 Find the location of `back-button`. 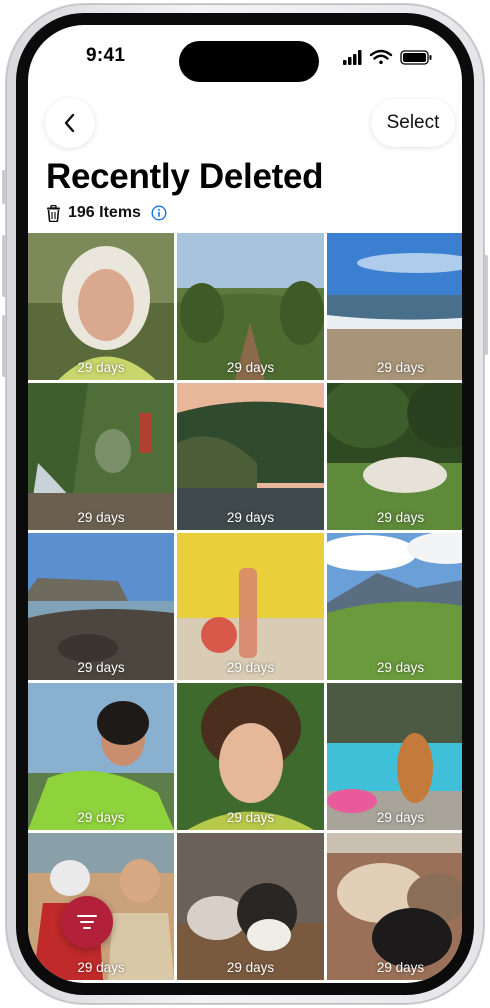

back-button is located at coordinates (70, 123).